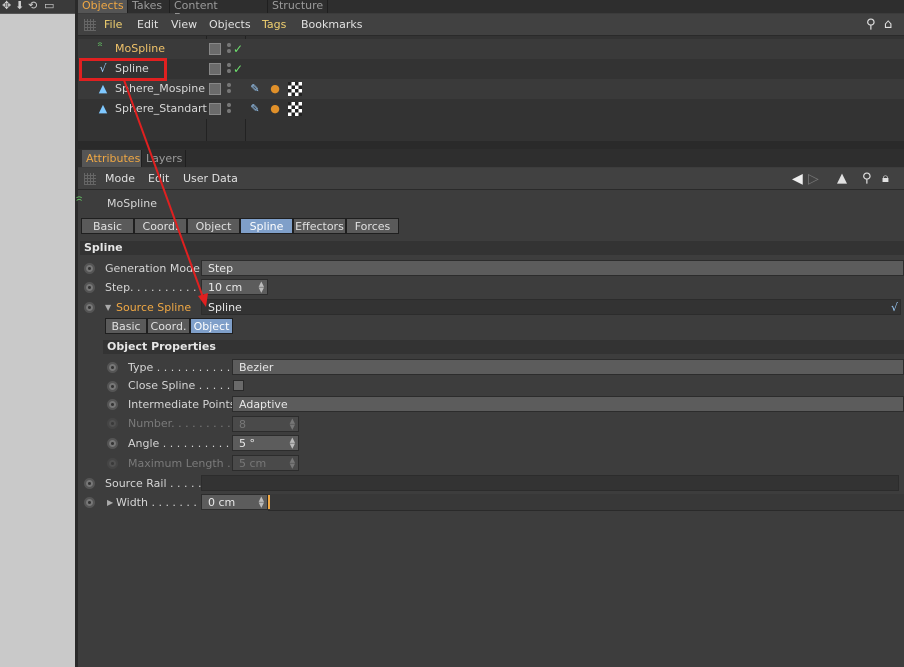 Image resolution: width=904 pixels, height=667 pixels. Describe the element at coordinates (165, 193) in the screenshot. I see `annotation-arrow` at that location.